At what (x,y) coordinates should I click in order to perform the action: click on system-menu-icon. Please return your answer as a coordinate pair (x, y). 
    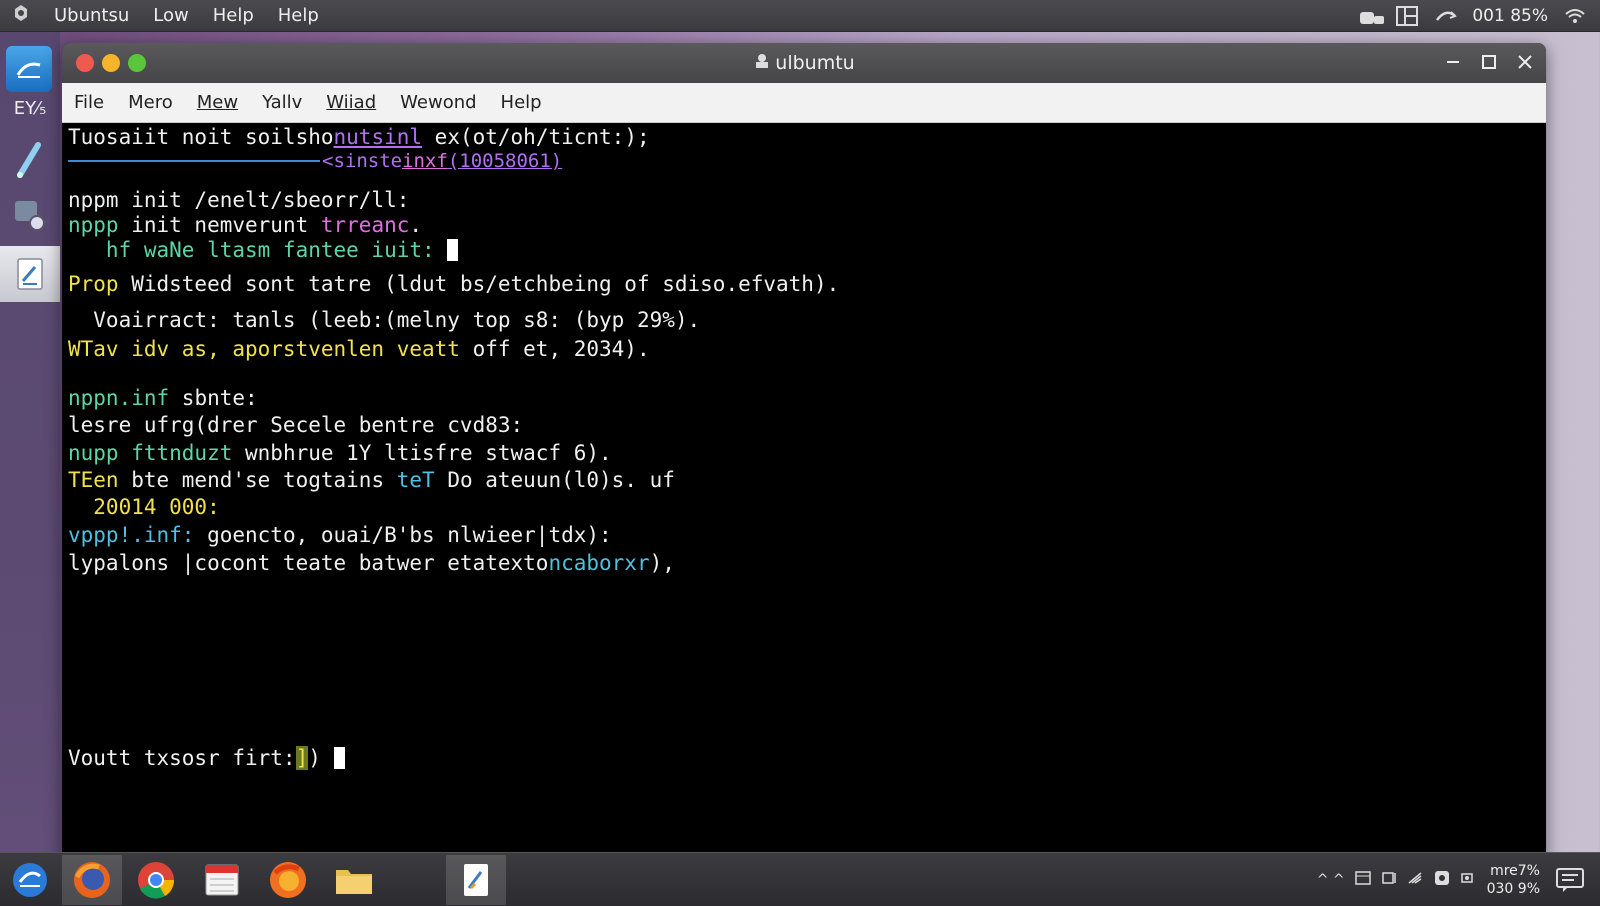
    Looking at the image, I should click on (21, 15).